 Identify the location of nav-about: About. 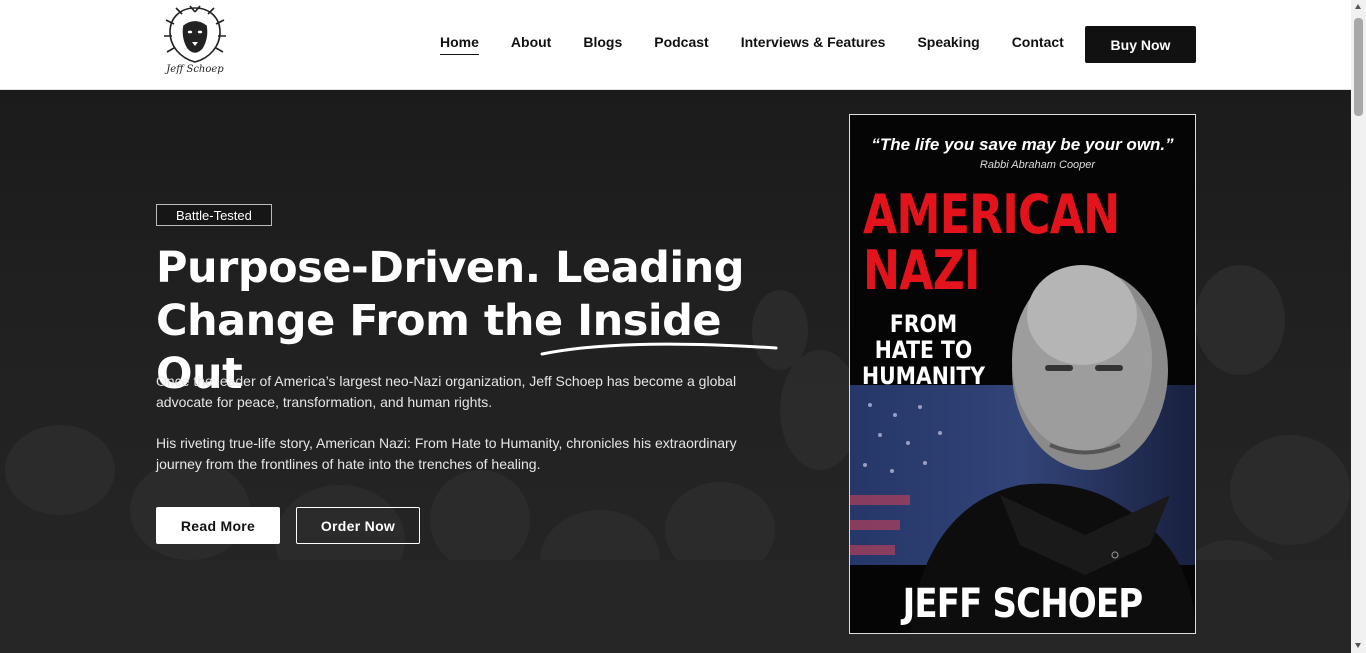
(531, 44).